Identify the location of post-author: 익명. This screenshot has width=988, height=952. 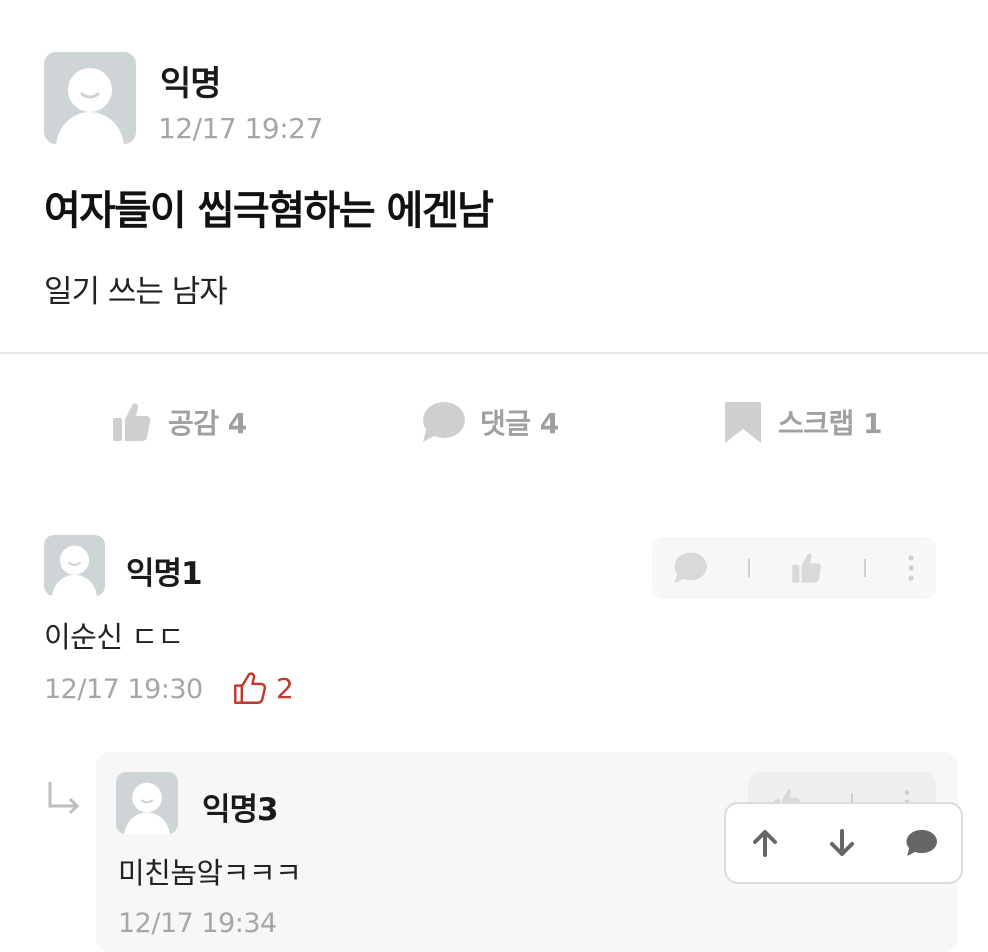
(191, 84).